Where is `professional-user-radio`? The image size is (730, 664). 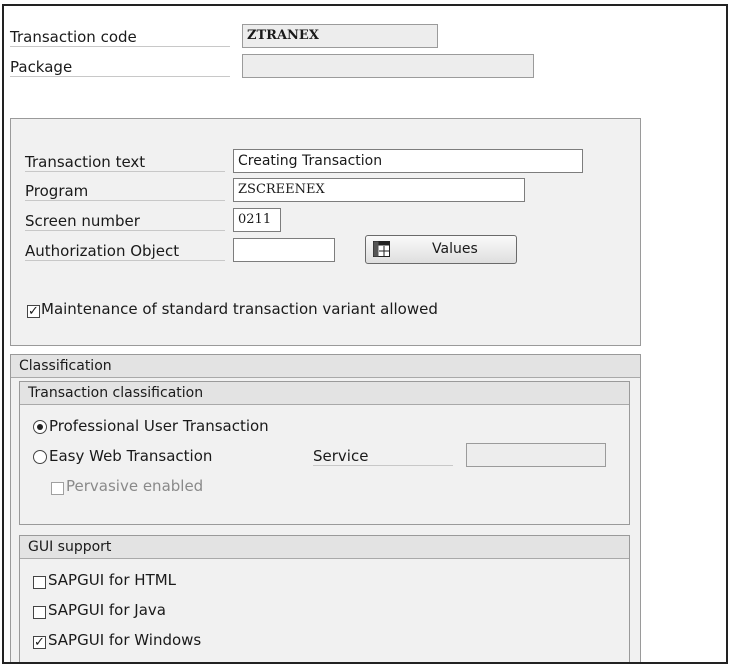
professional-user-radio is located at coordinates (40, 427).